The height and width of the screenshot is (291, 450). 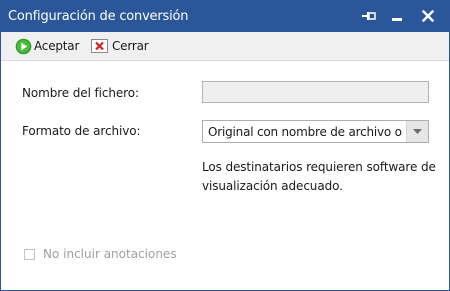 I want to click on no-annotations-label: No incluir anotaciones, so click(x=110, y=254).